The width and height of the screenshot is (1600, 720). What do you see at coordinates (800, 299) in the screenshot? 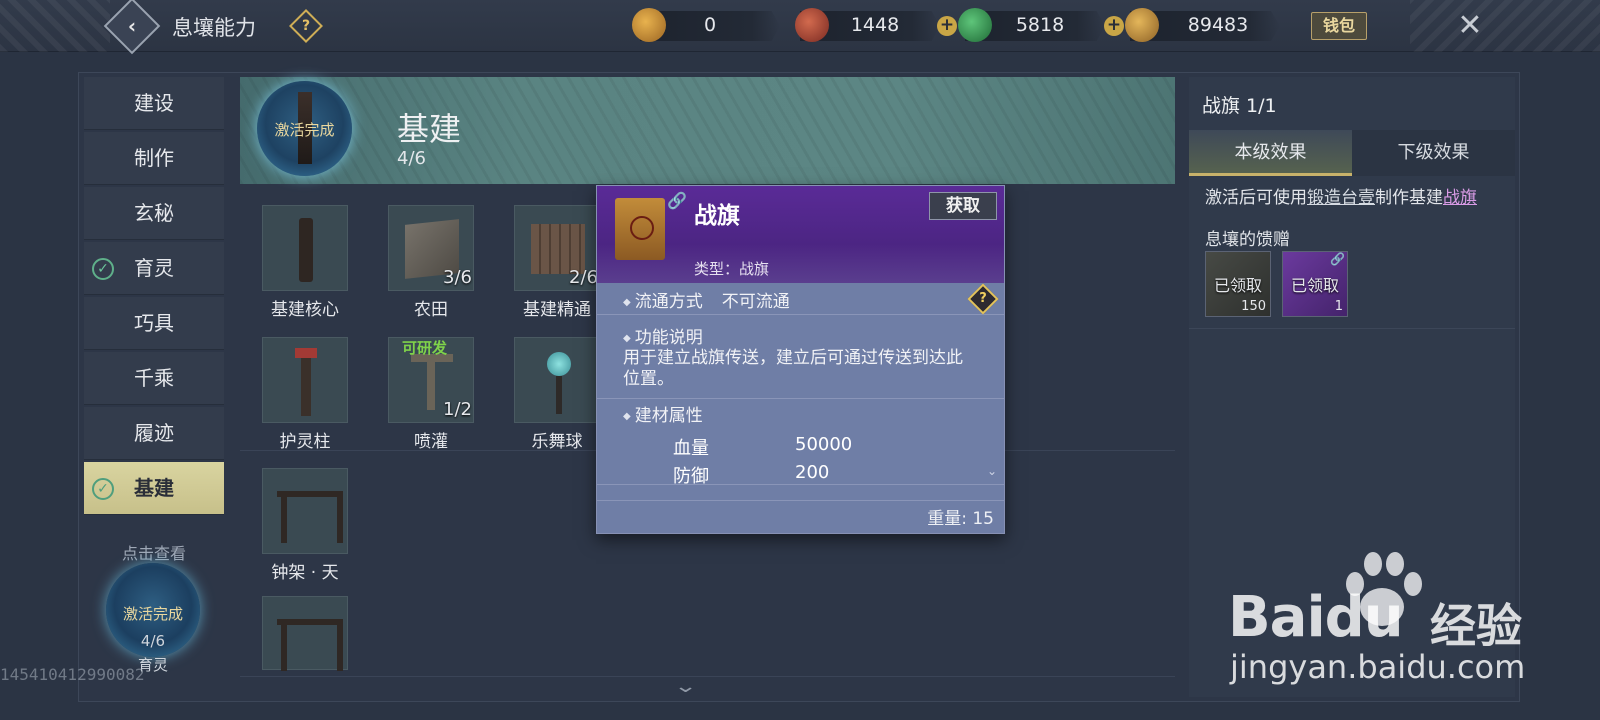
I see `circulation-row: ◆ 流通方式 不可流通` at bounding box center [800, 299].